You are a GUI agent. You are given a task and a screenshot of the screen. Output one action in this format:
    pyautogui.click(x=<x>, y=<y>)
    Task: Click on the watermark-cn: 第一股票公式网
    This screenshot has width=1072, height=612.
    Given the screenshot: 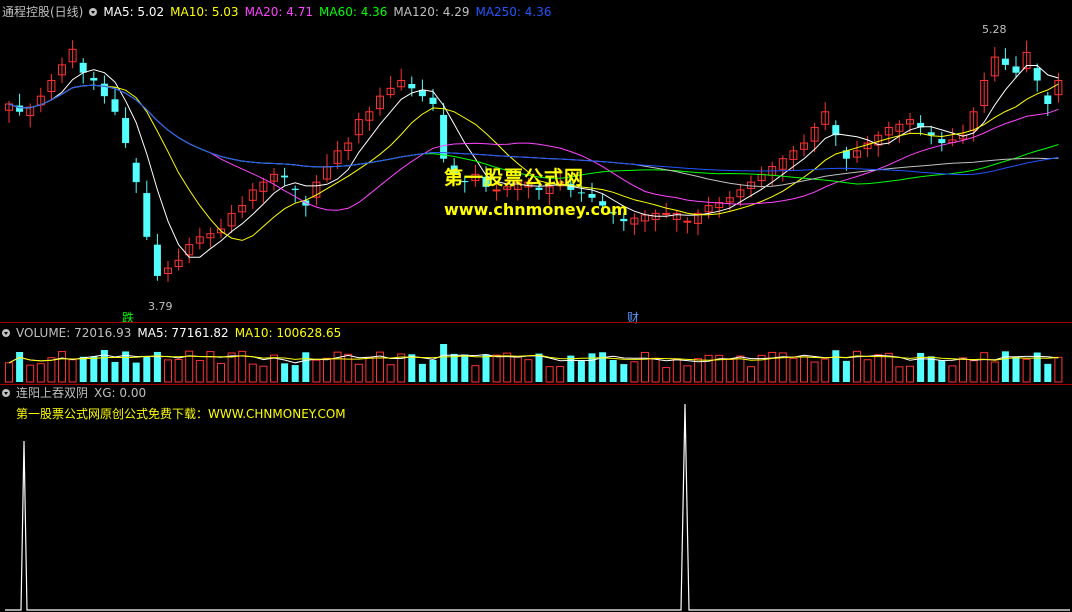 What is the action you would take?
    pyautogui.click(x=514, y=178)
    